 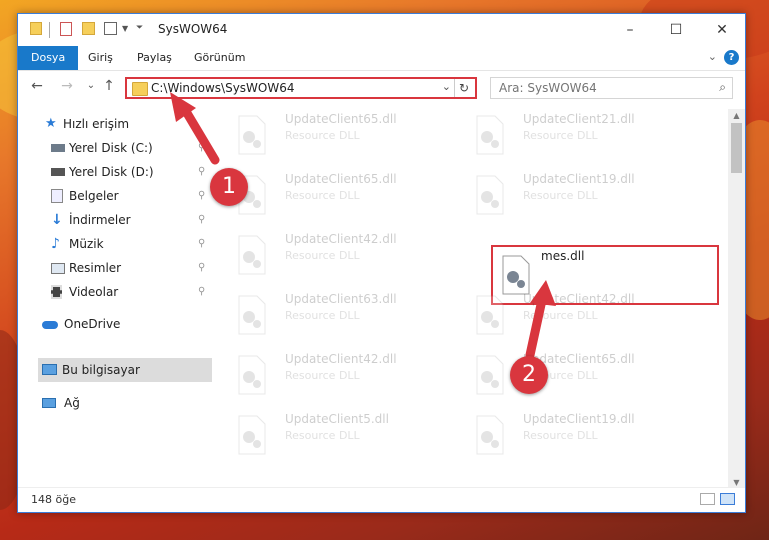 What do you see at coordinates (599, 88) in the screenshot?
I see `search-input` at bounding box center [599, 88].